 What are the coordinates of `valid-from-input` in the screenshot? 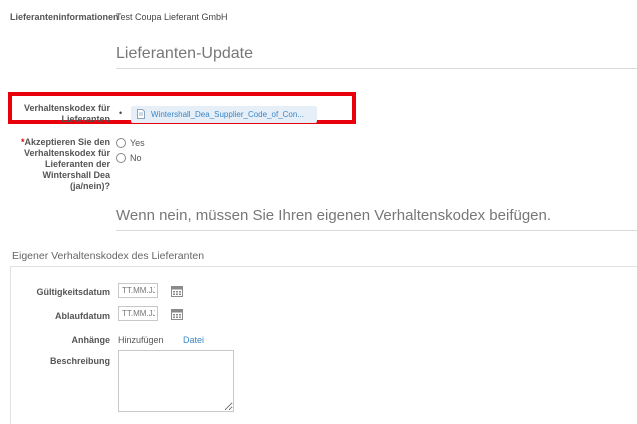 It's located at (138, 290).